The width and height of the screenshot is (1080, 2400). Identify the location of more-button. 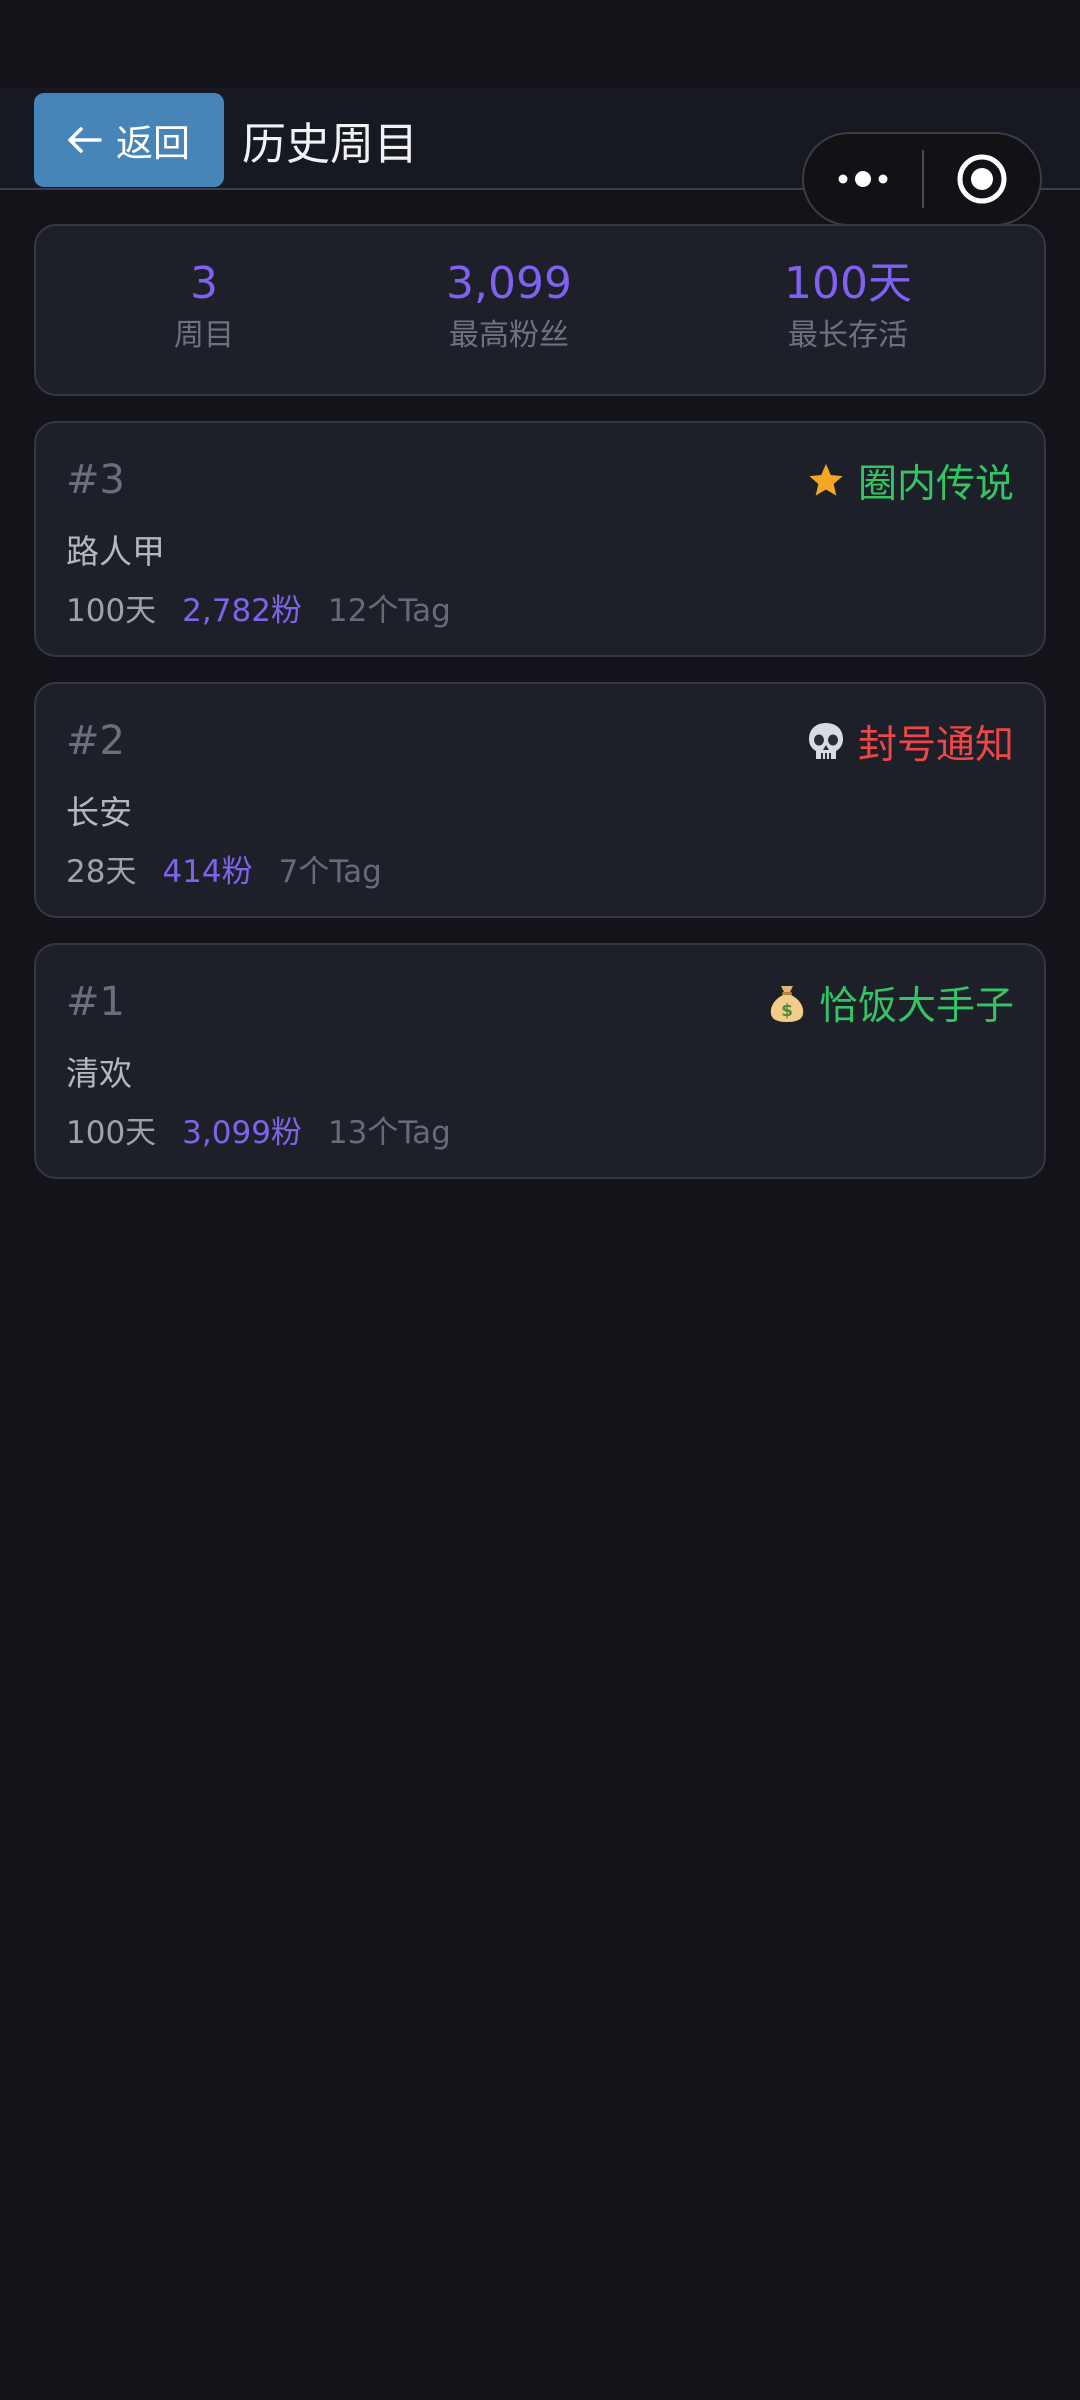
(863, 179).